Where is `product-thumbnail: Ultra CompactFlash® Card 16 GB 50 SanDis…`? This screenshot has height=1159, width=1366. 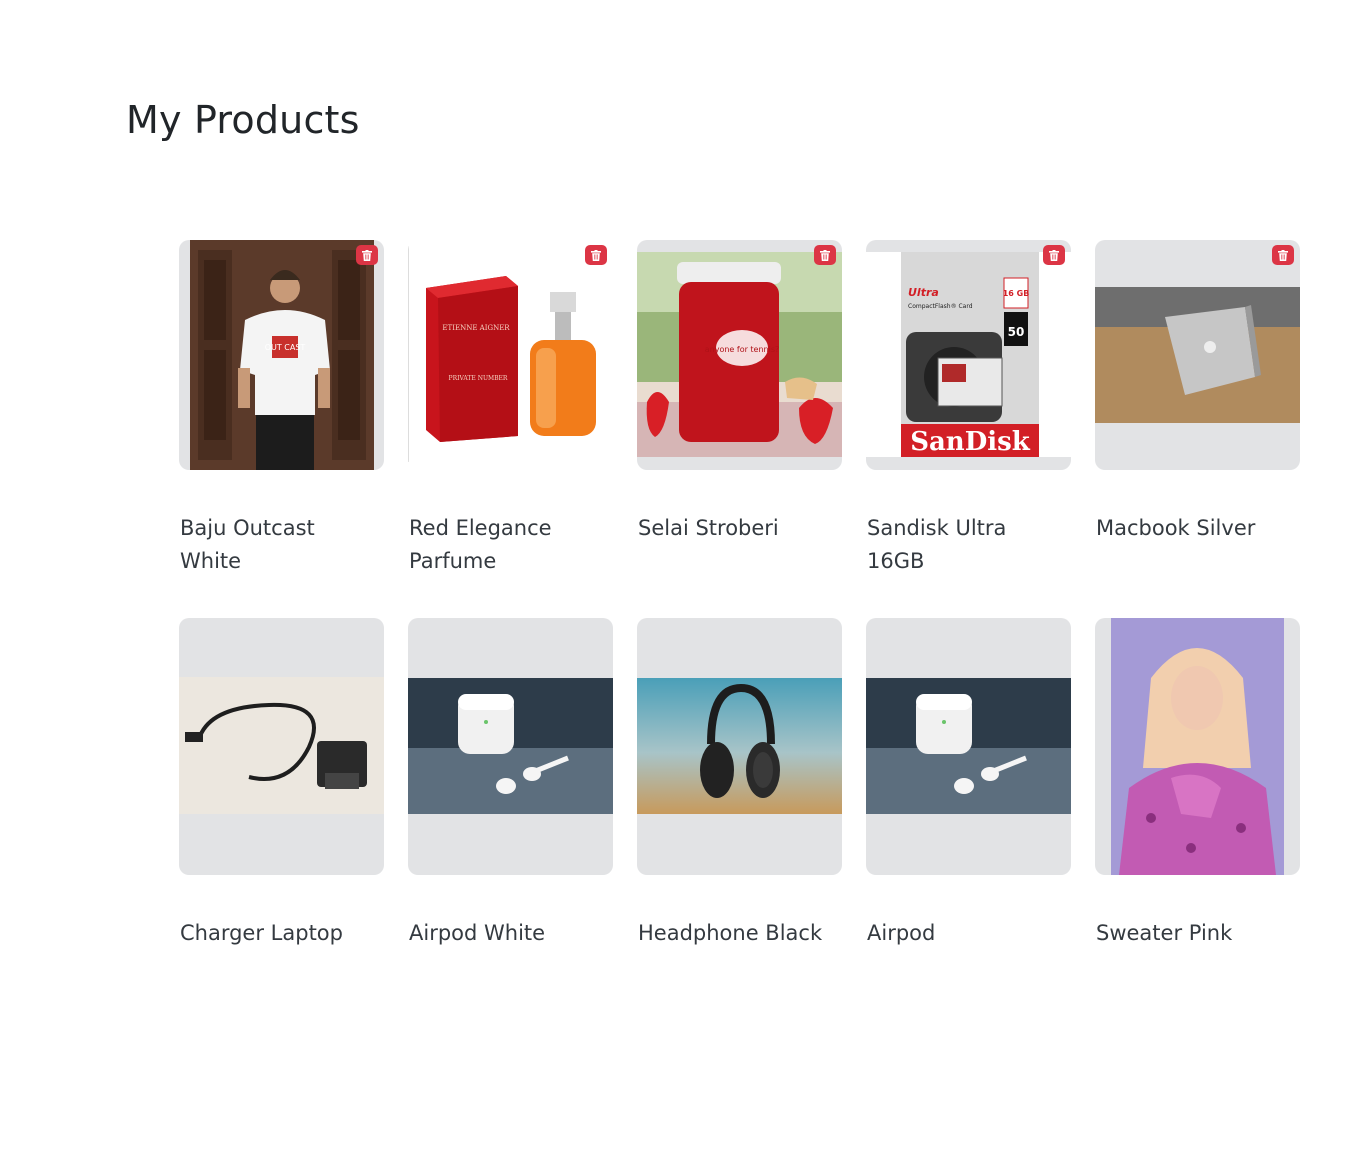
product-thumbnail: Ultra CompactFlash® Card 16 GB 50 SanDis… is located at coordinates (968, 355).